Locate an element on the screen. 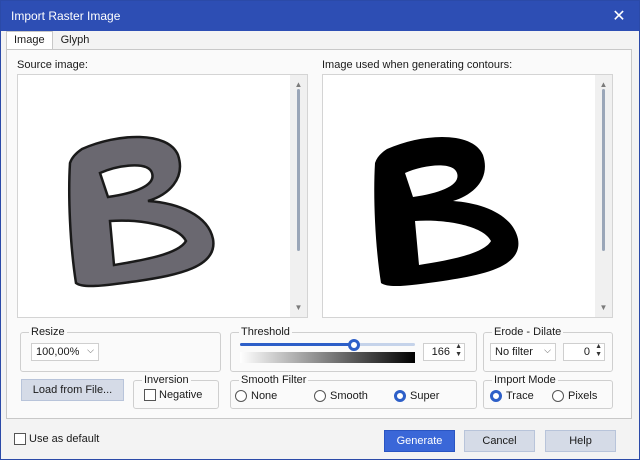  contour-scrollbar: ▲ ▼ is located at coordinates (603, 196).